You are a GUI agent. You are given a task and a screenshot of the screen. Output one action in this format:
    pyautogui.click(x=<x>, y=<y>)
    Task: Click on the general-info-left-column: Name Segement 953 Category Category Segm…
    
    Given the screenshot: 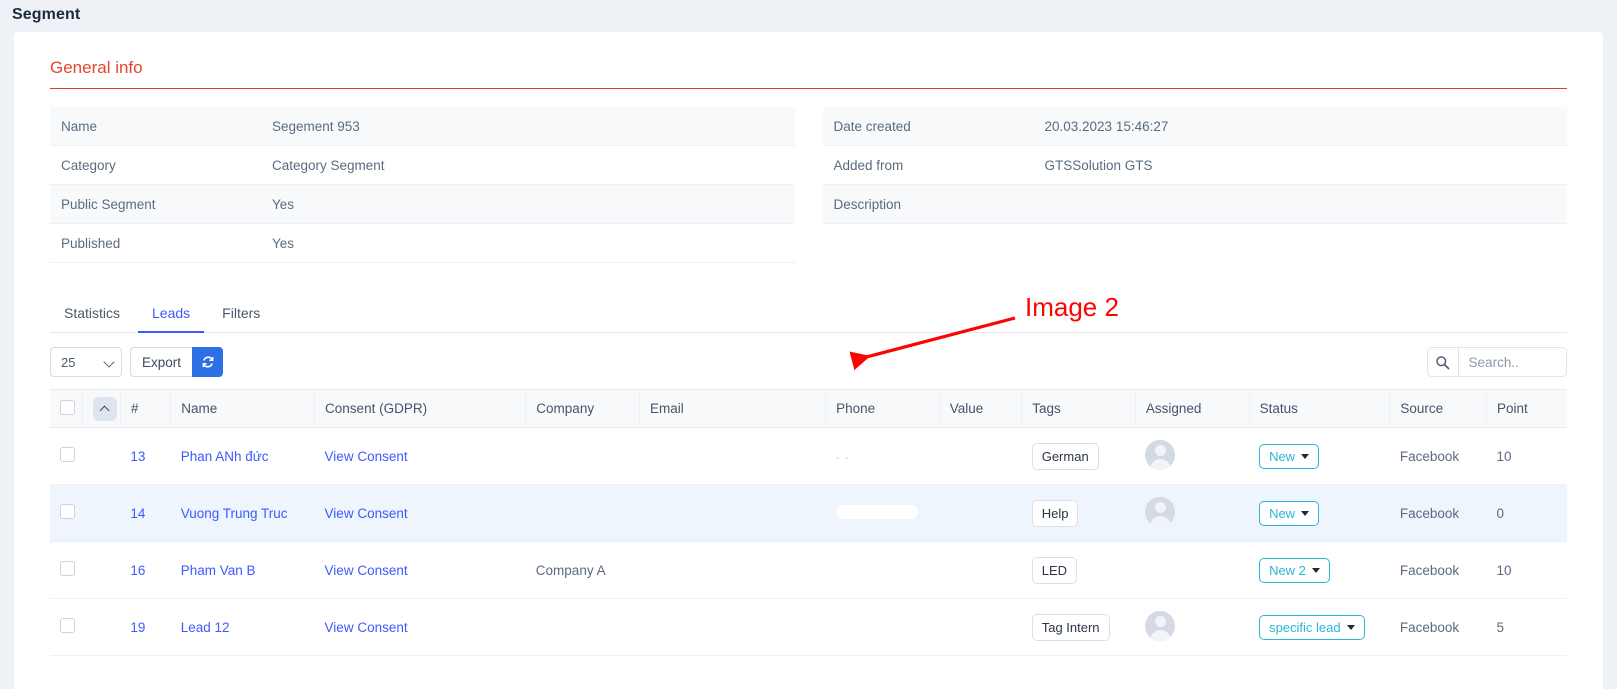 What is the action you would take?
    pyautogui.click(x=422, y=185)
    